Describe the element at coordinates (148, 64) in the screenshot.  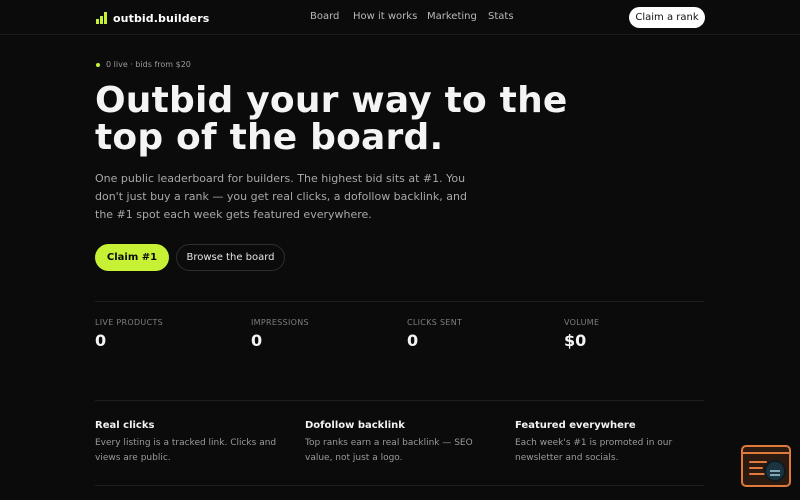
I see `live-status-text: 0 live · bids from $20` at that location.